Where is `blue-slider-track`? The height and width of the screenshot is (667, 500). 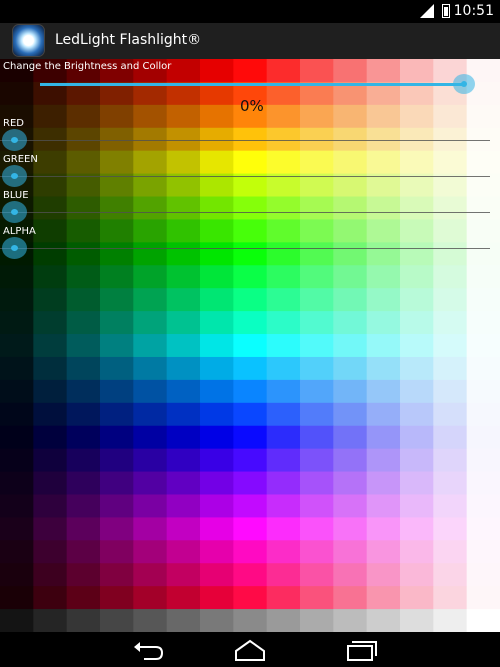 blue-slider-track is located at coordinates (245, 212).